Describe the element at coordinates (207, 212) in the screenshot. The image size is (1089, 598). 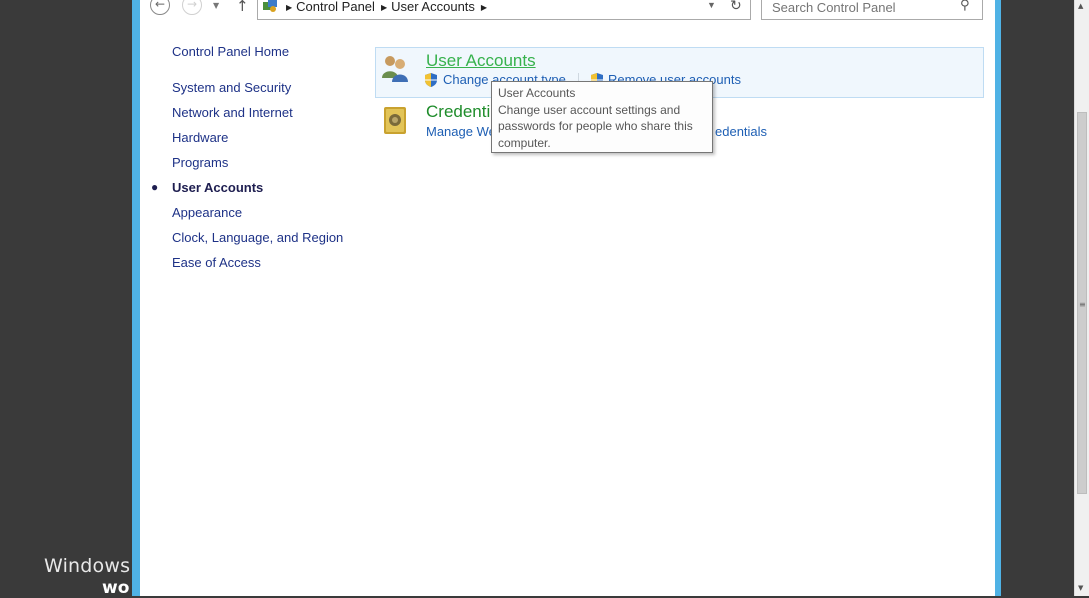
I see `sidebar-item-appearance: Appearance` at that location.